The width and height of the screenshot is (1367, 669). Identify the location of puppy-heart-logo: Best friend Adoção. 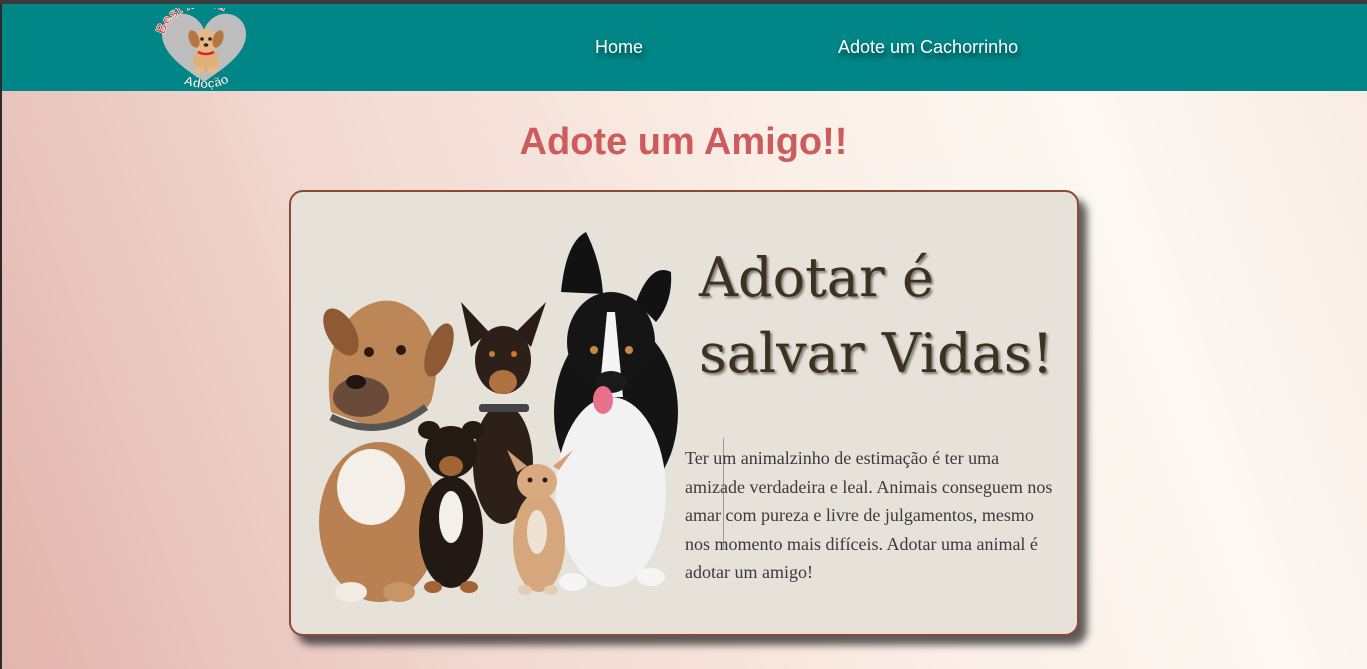
(204, 49).